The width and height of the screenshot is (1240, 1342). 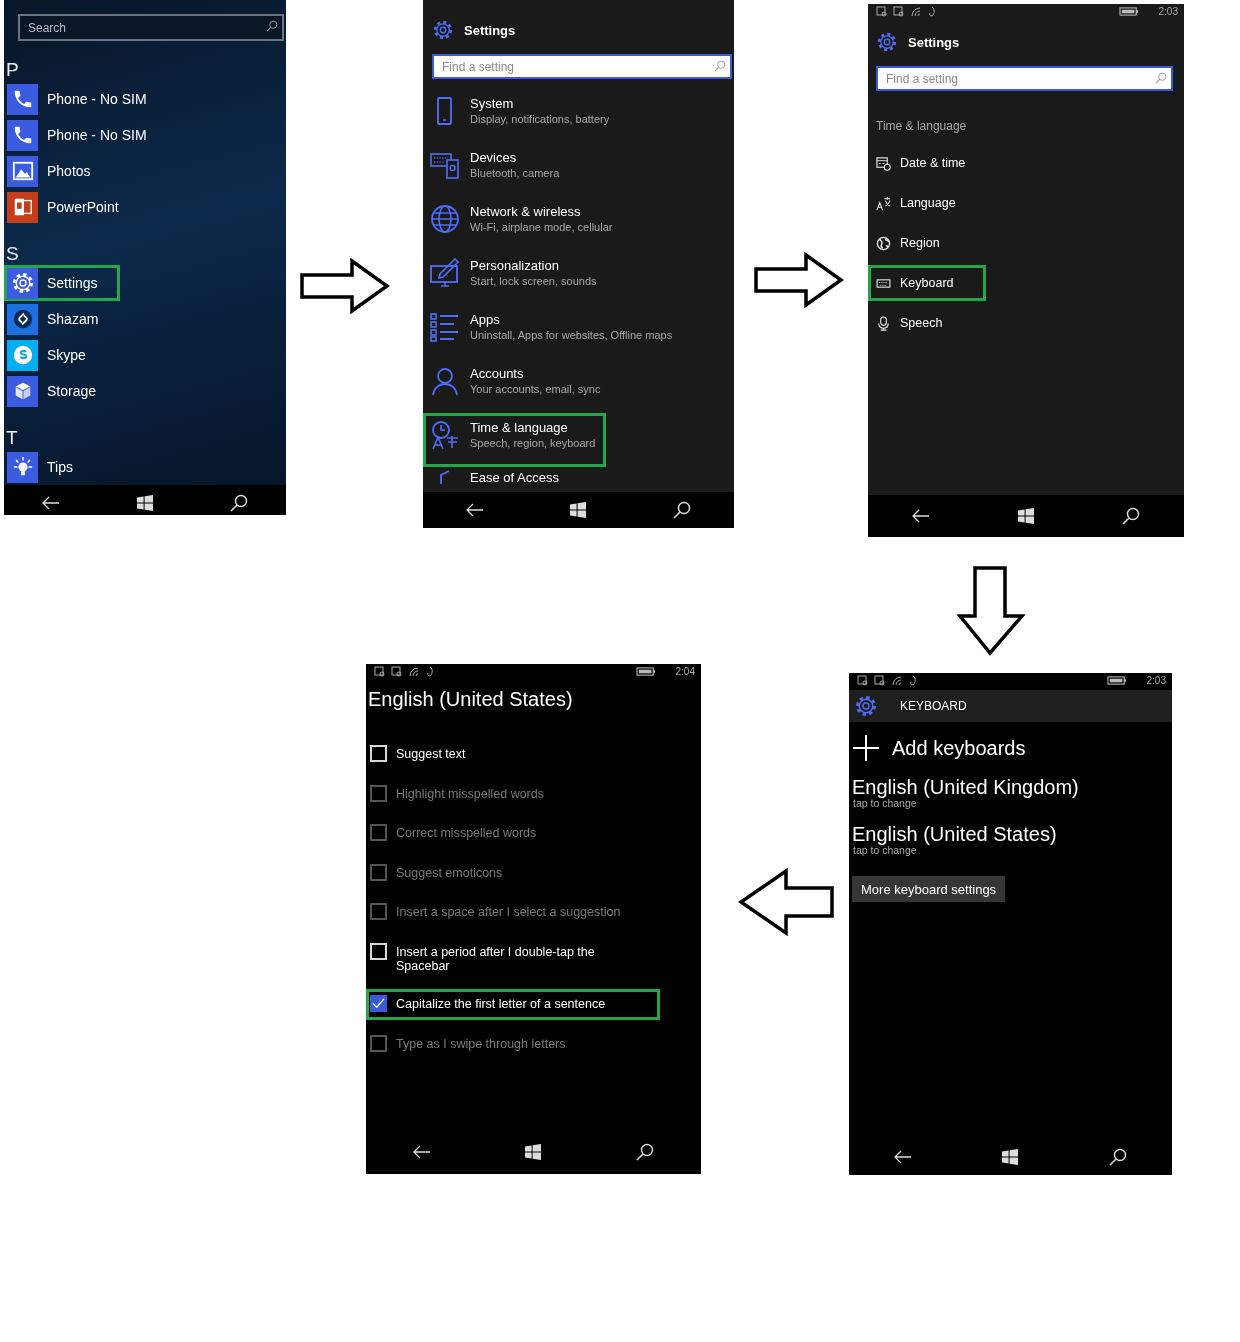 I want to click on more-keyboard-settings-button: More keyboard settings, so click(x=929, y=889).